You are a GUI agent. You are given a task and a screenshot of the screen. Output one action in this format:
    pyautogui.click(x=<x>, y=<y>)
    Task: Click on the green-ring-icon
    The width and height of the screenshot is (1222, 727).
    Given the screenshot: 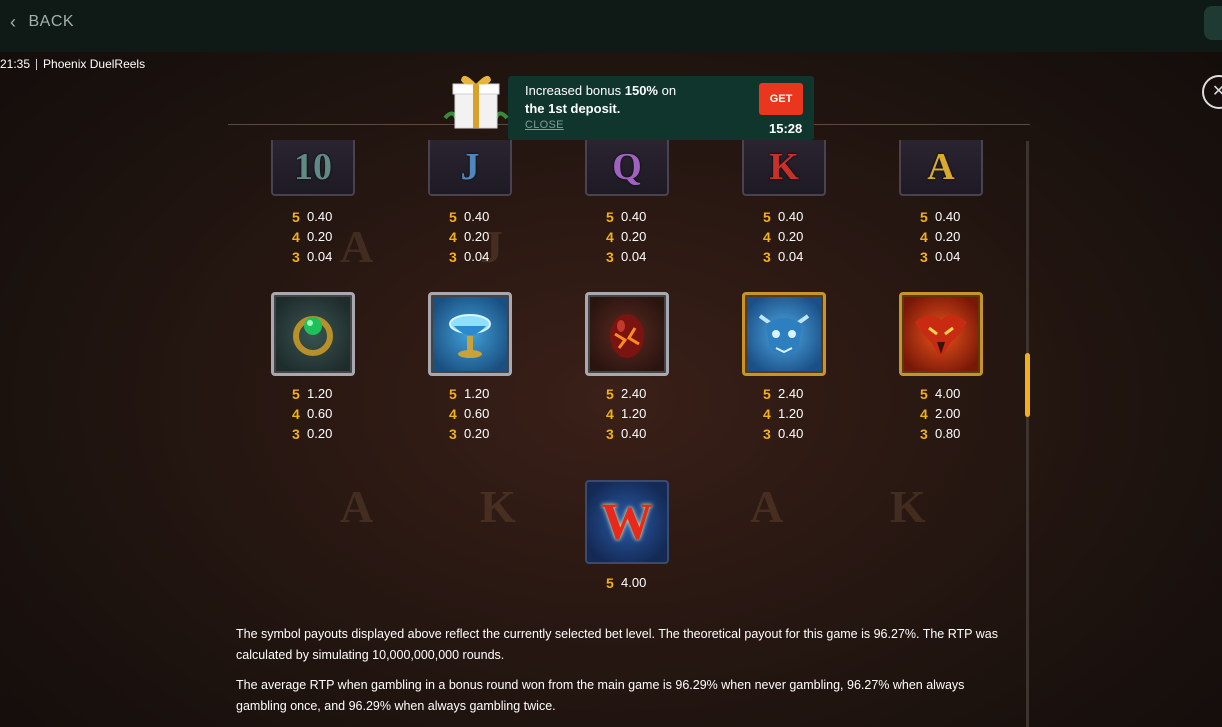 What is the action you would take?
    pyautogui.click(x=313, y=334)
    